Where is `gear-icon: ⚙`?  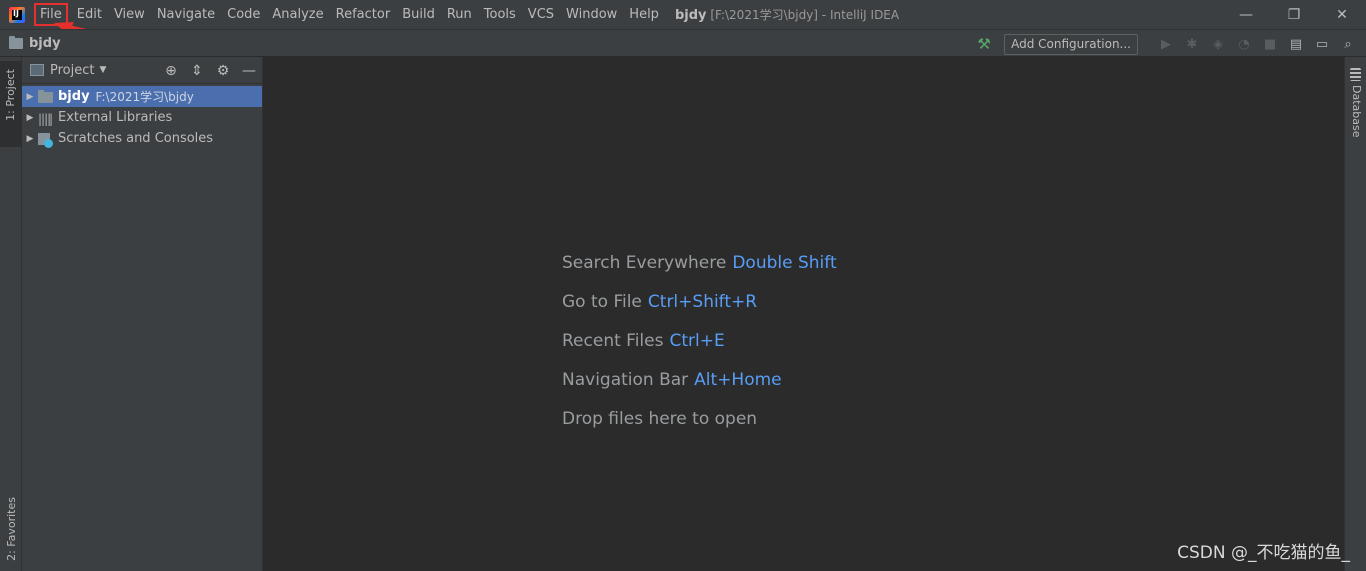 gear-icon: ⚙ is located at coordinates (223, 71).